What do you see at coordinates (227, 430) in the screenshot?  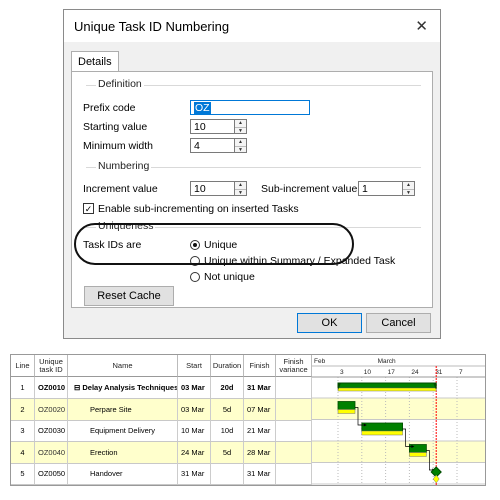 I see `cell-duration: 10d` at bounding box center [227, 430].